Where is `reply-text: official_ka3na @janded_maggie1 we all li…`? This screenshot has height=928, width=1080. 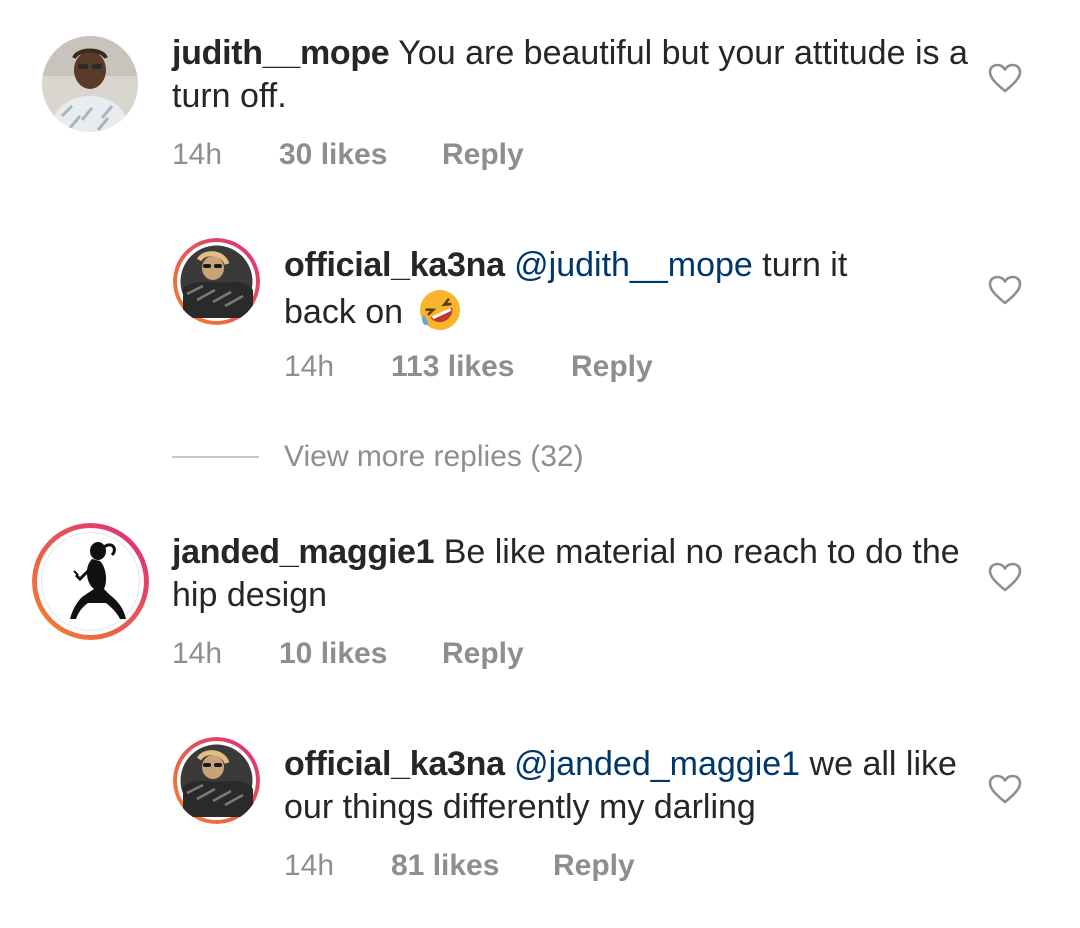 reply-text: official_ka3na @janded_maggie1 we all li… is located at coordinates (624, 786).